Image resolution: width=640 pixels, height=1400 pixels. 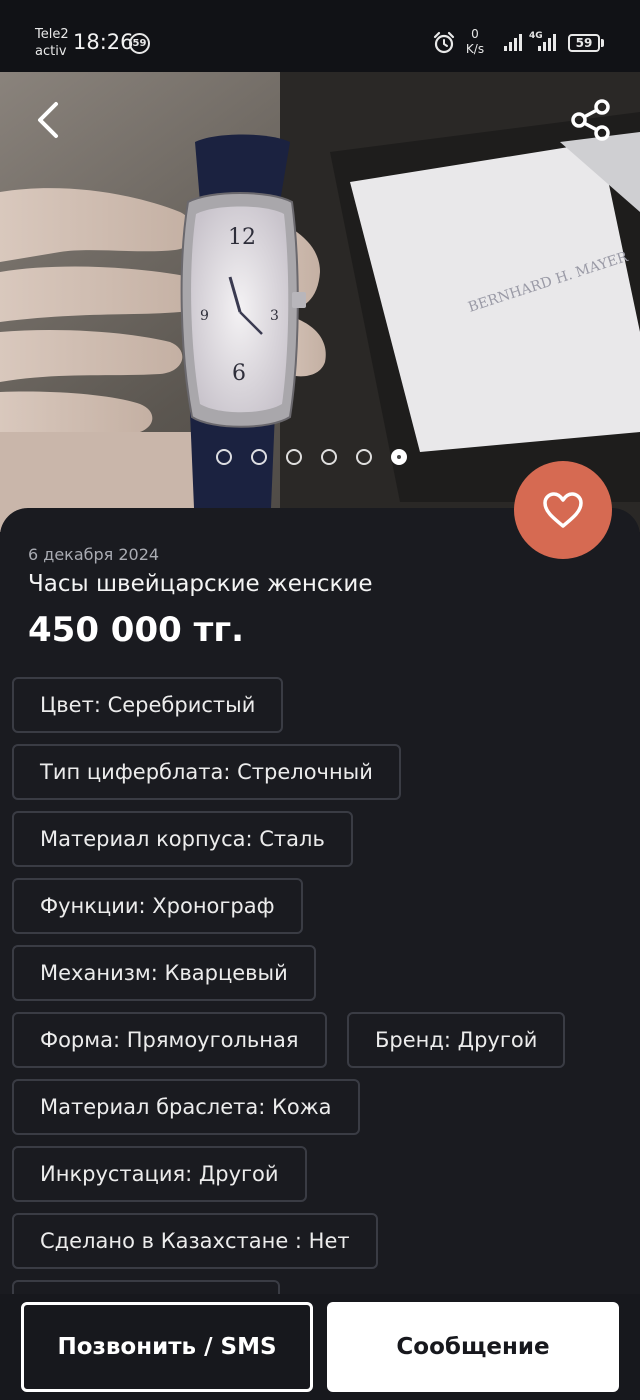 I want to click on clock: 18:26, so click(x=103, y=42).